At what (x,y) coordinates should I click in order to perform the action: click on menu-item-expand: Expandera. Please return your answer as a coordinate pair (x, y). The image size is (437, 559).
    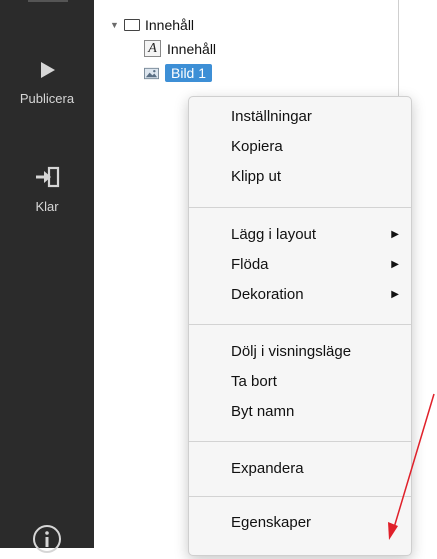
    Looking at the image, I should click on (300, 469).